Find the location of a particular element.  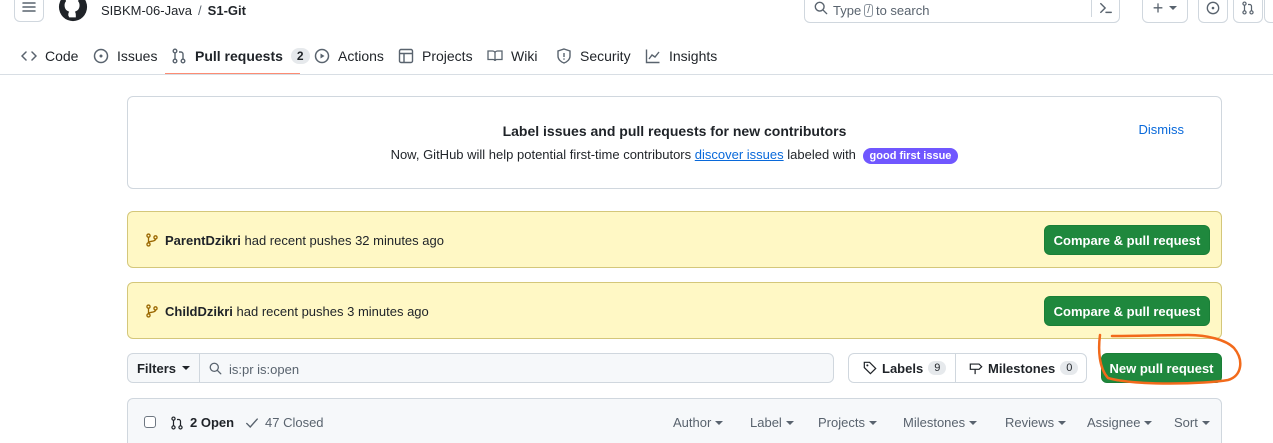

discover-issues-link: discover issues is located at coordinates (739, 154).